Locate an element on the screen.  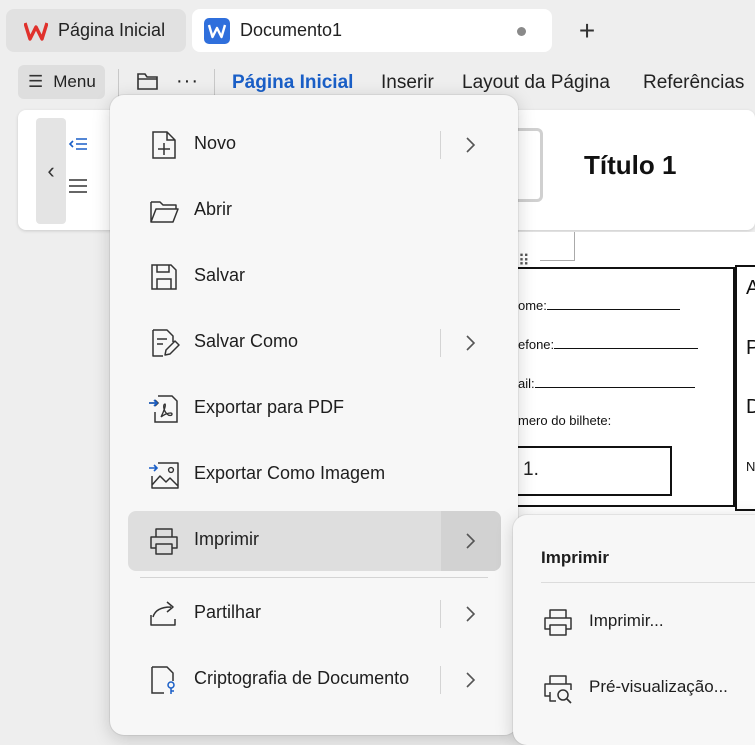
share-icon is located at coordinates (164, 614).